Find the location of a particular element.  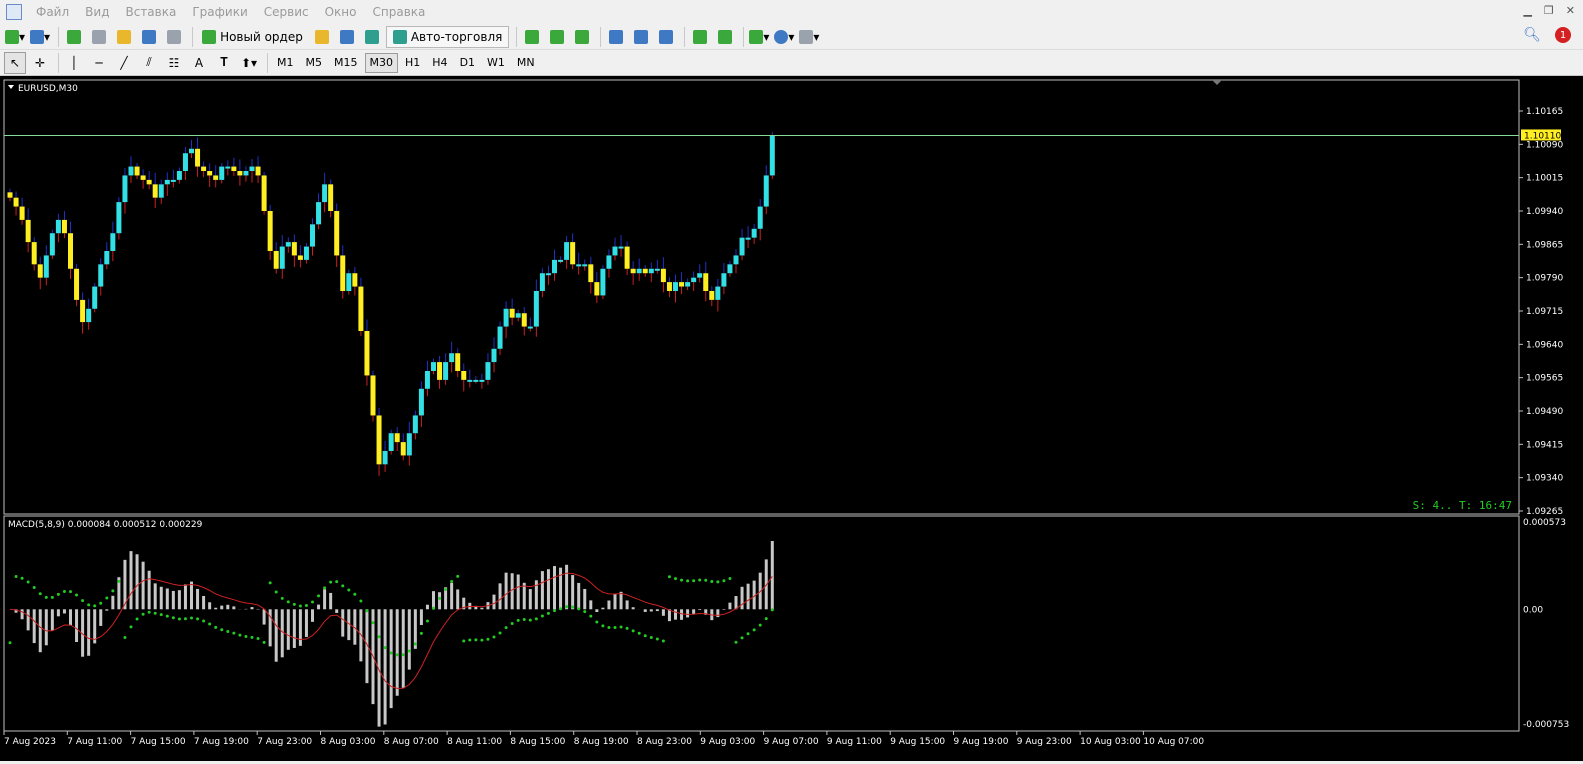

menu-charts: Графики is located at coordinates (219, 12).